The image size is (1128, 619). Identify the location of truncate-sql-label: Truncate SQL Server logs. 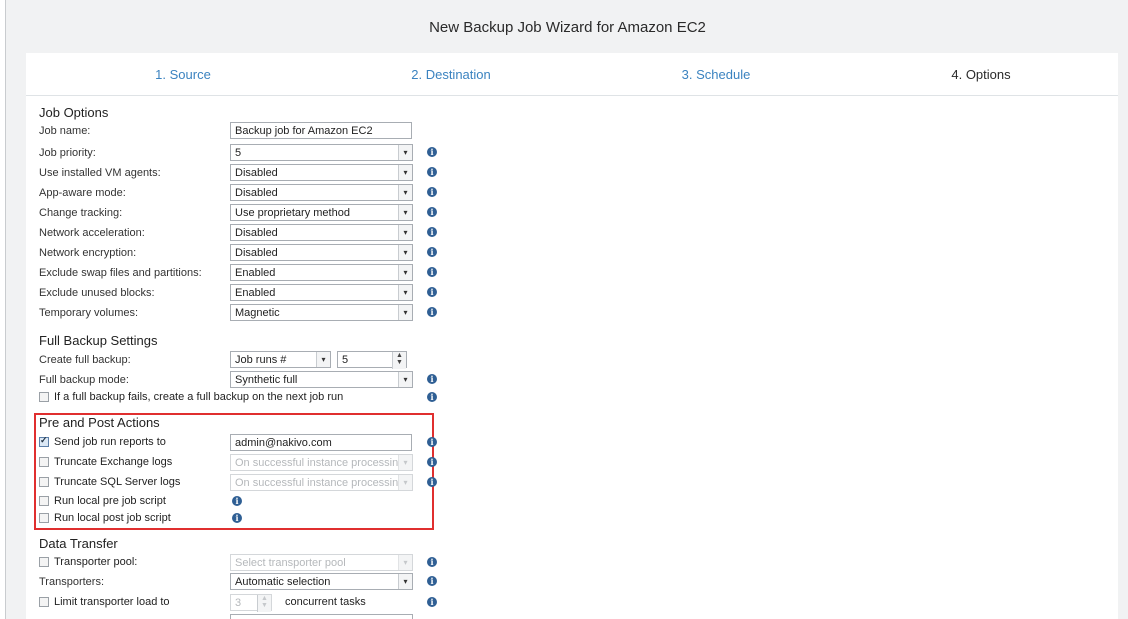
(117, 482).